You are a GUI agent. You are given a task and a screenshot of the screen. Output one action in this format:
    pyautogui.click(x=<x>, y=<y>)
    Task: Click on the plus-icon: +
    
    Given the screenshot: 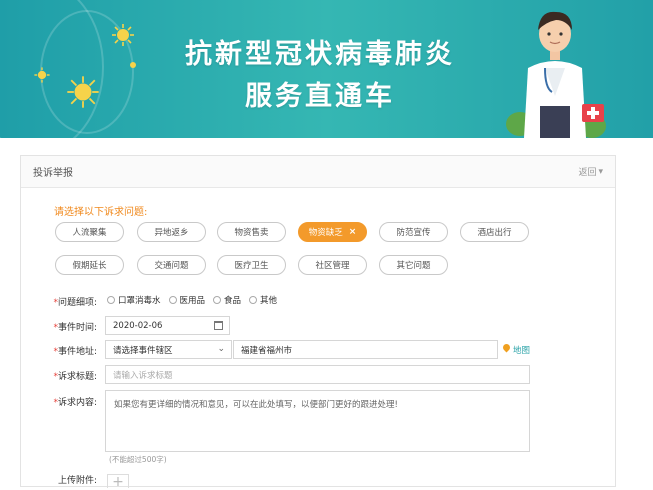 What is the action you would take?
    pyautogui.click(x=118, y=482)
    